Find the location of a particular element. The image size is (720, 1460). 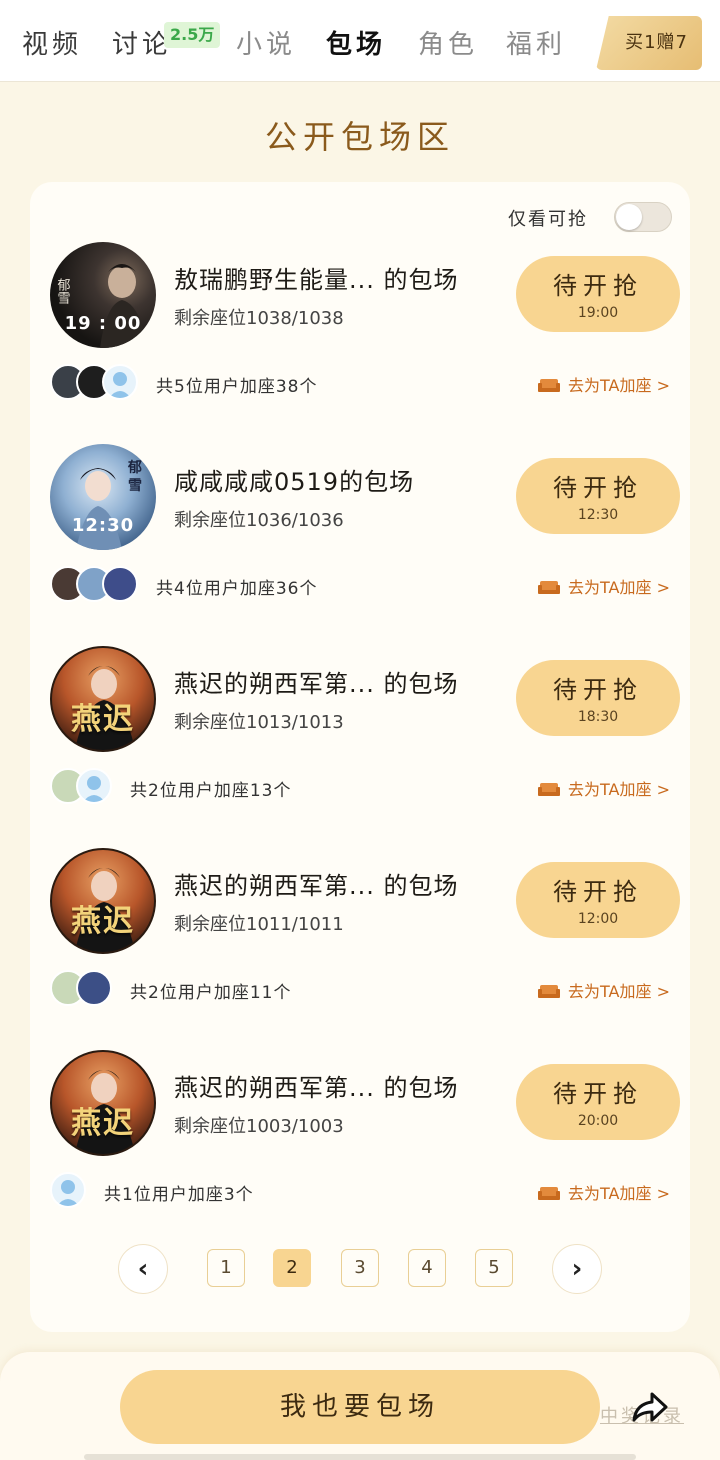

chevron-left-icon: ‹ is located at coordinates (143, 1269).